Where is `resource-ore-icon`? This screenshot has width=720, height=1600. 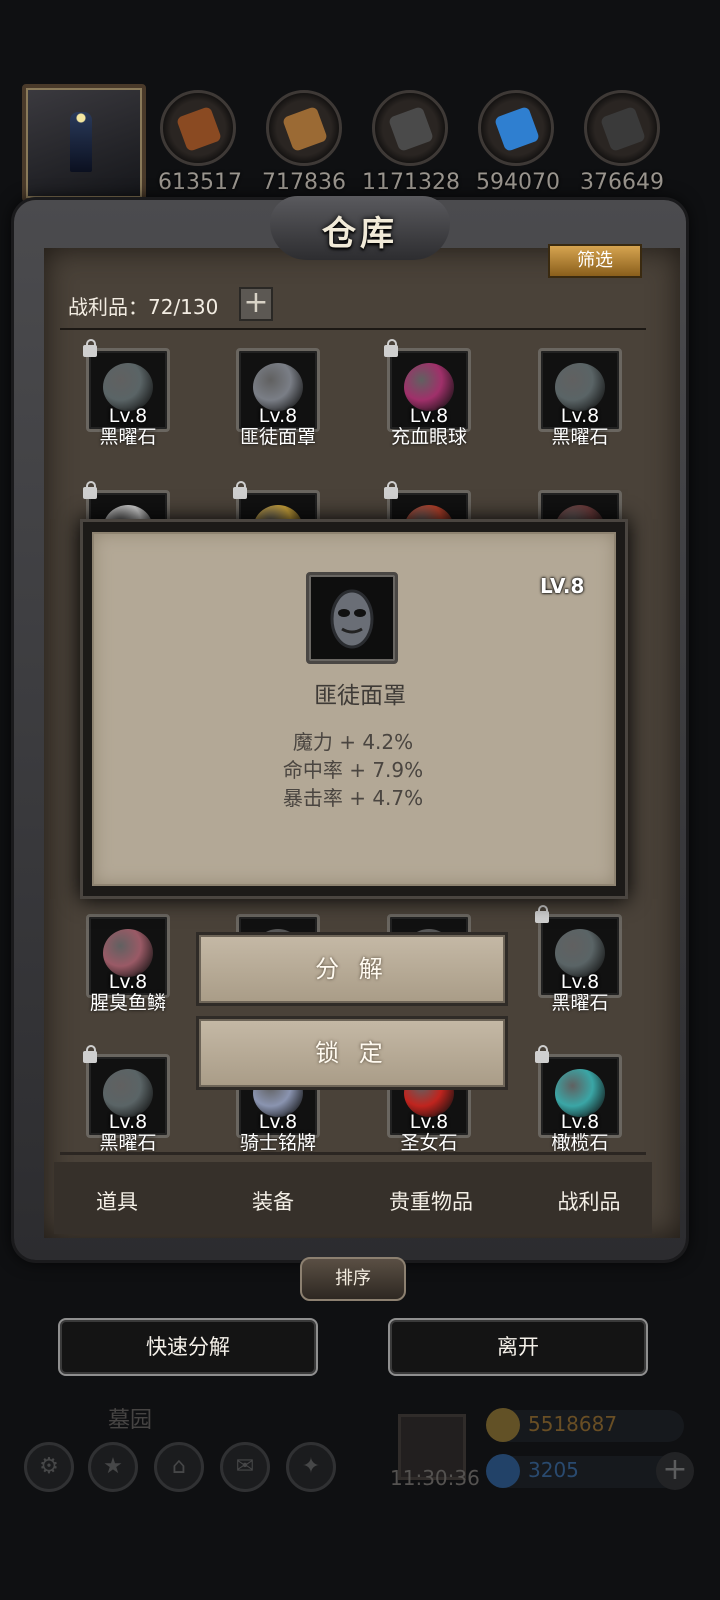
resource-ore-icon is located at coordinates (622, 128).